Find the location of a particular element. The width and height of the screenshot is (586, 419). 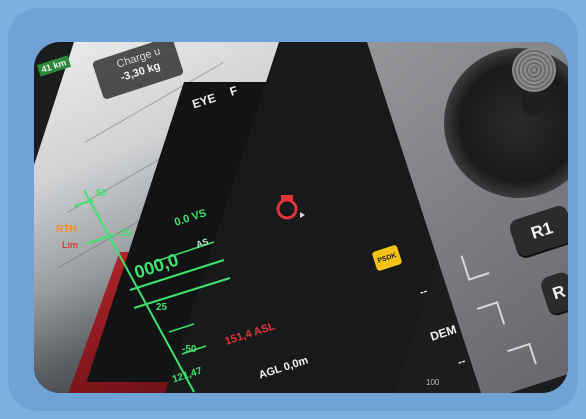

alt-tick-25b: 25 is located at coordinates (162, 307).